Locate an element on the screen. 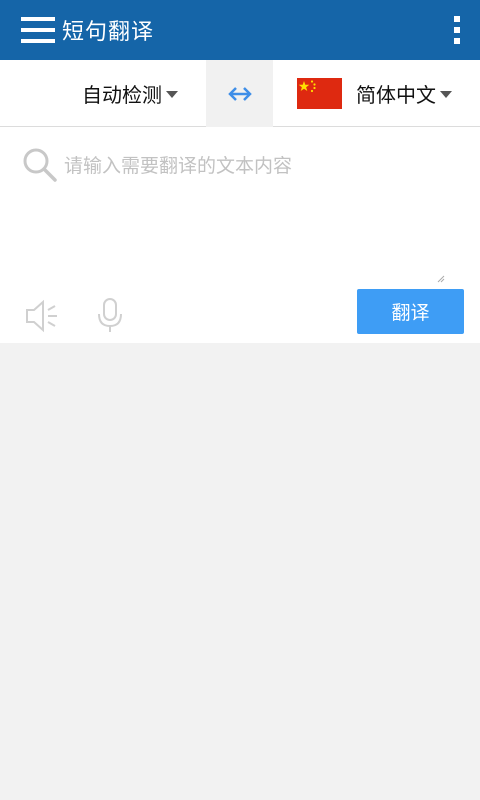 This screenshot has width=480, height=800. more-vertical-icon is located at coordinates (438, 30).